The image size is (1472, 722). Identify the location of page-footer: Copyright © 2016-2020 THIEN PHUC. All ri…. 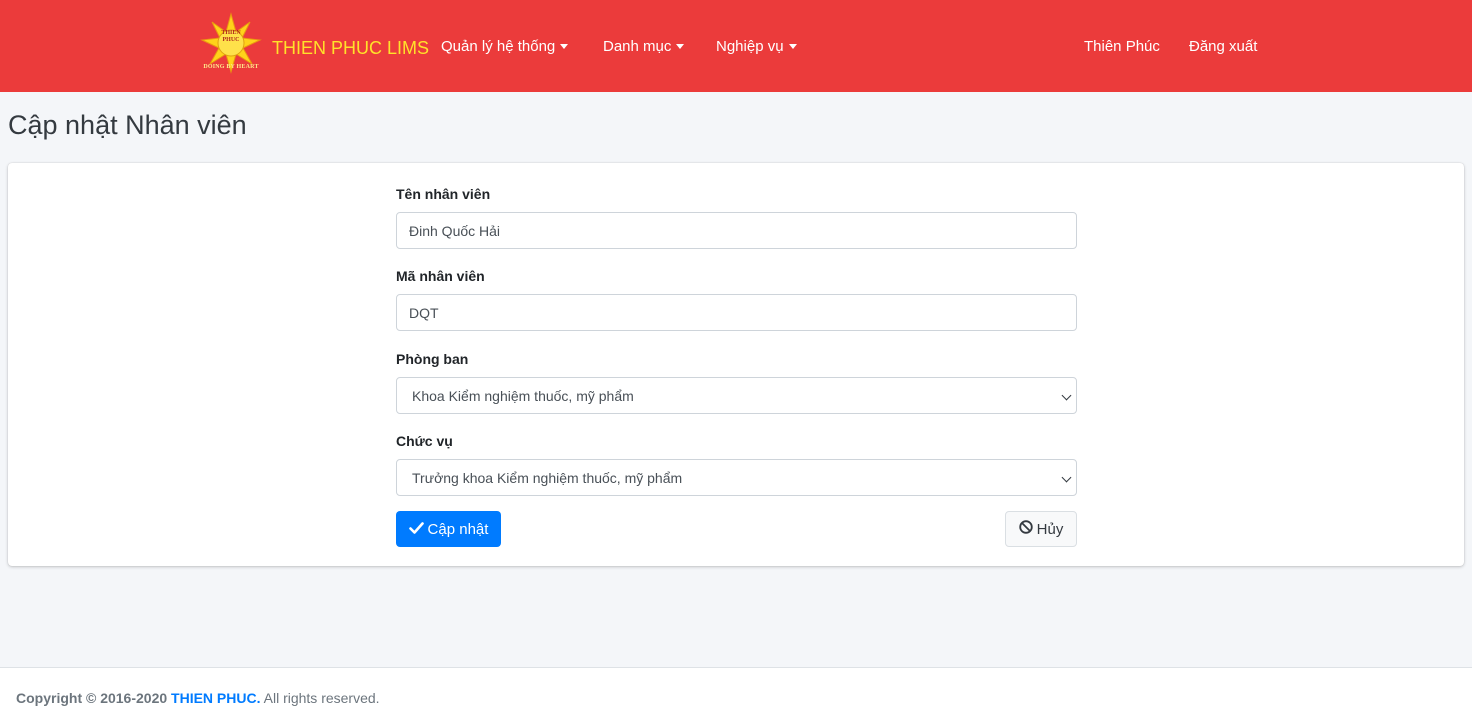
(736, 694).